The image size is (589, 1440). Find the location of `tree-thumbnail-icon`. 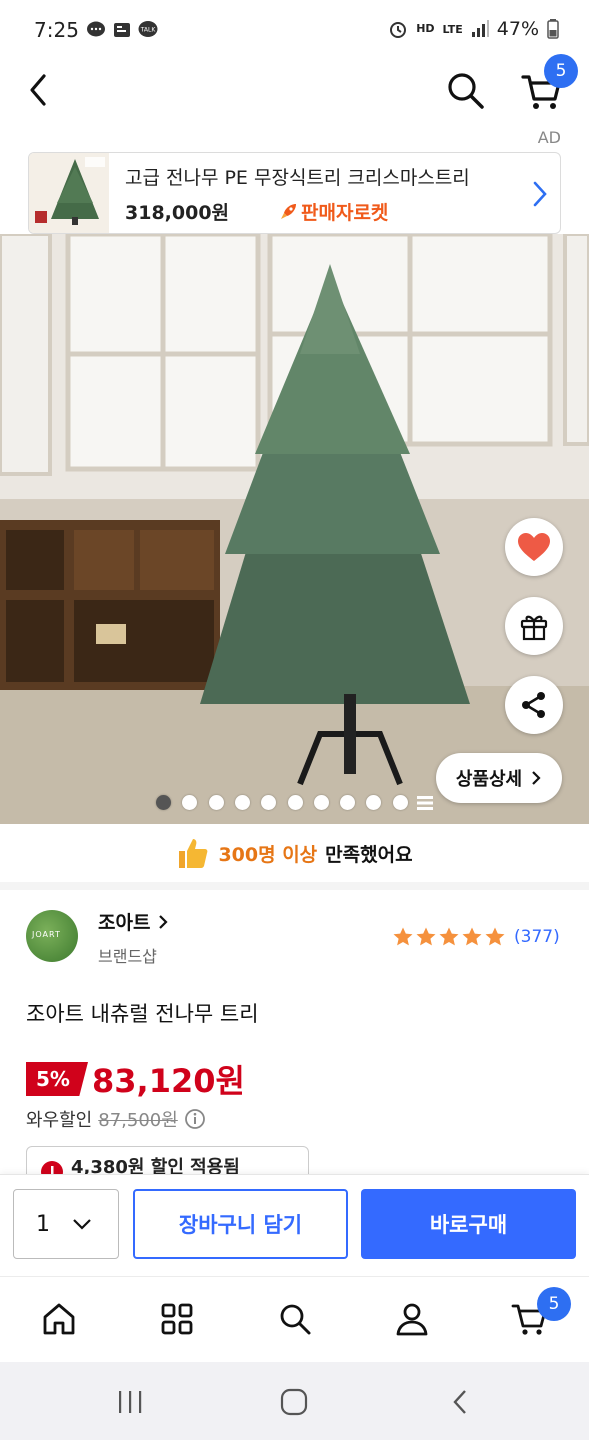

tree-thumbnail-icon is located at coordinates (69, 193).